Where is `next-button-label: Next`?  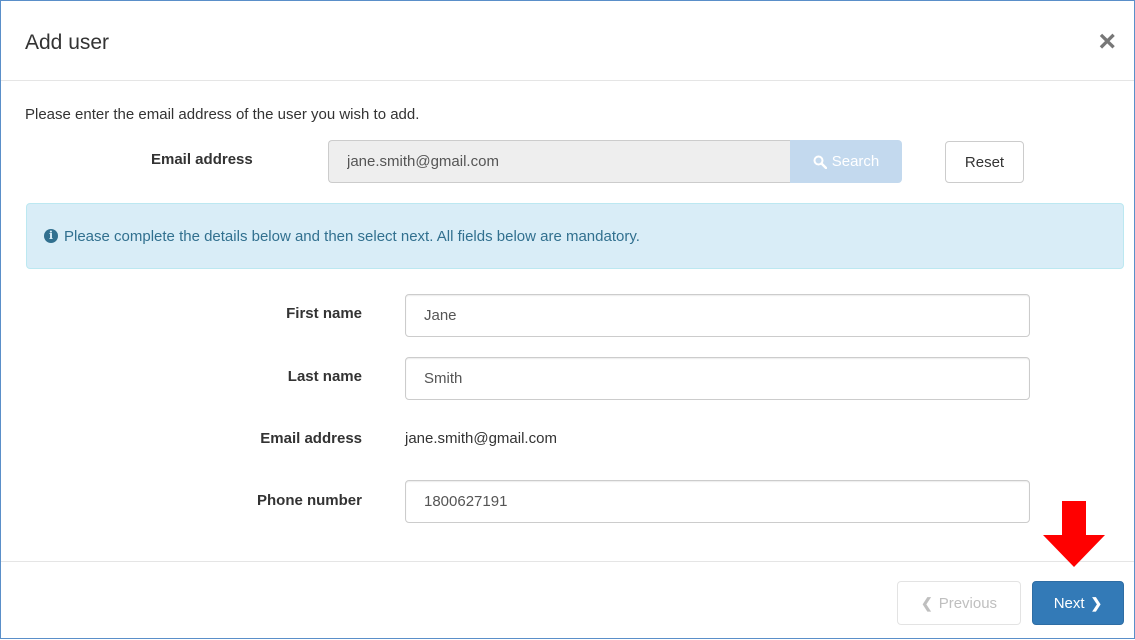 next-button-label: Next is located at coordinates (1069, 603).